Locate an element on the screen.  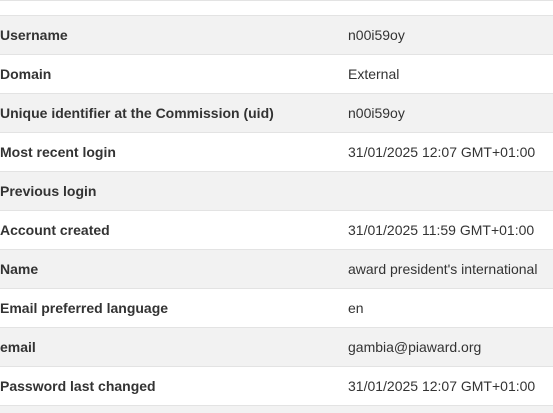
table-row-username: Username n00i59oy is located at coordinates (276, 35).